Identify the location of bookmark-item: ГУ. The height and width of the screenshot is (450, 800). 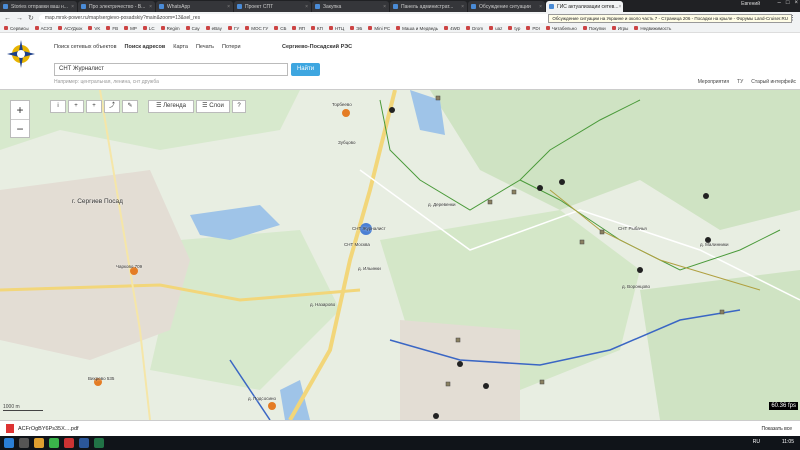
(233, 28).